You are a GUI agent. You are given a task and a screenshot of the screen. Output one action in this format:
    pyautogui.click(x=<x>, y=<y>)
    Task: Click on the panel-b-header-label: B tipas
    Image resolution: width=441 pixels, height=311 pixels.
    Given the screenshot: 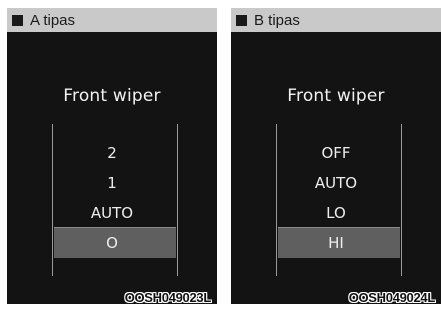 What is the action you would take?
    pyautogui.click(x=277, y=20)
    